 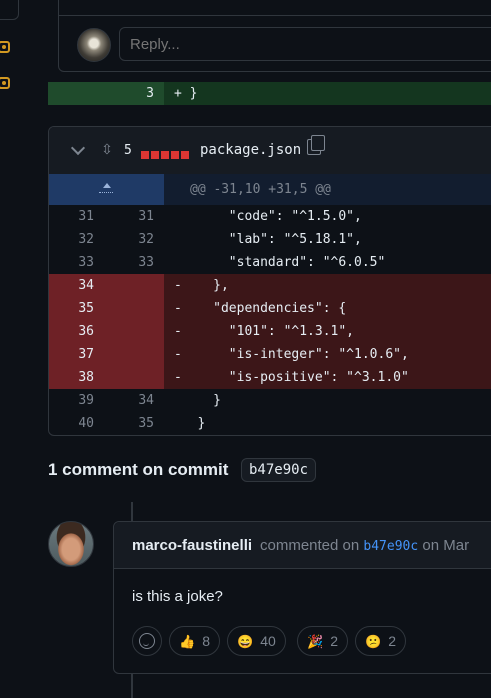 What do you see at coordinates (291, 354) in the screenshot?
I see `code-line: - "is-integer": "^1.0.6",` at bounding box center [291, 354].